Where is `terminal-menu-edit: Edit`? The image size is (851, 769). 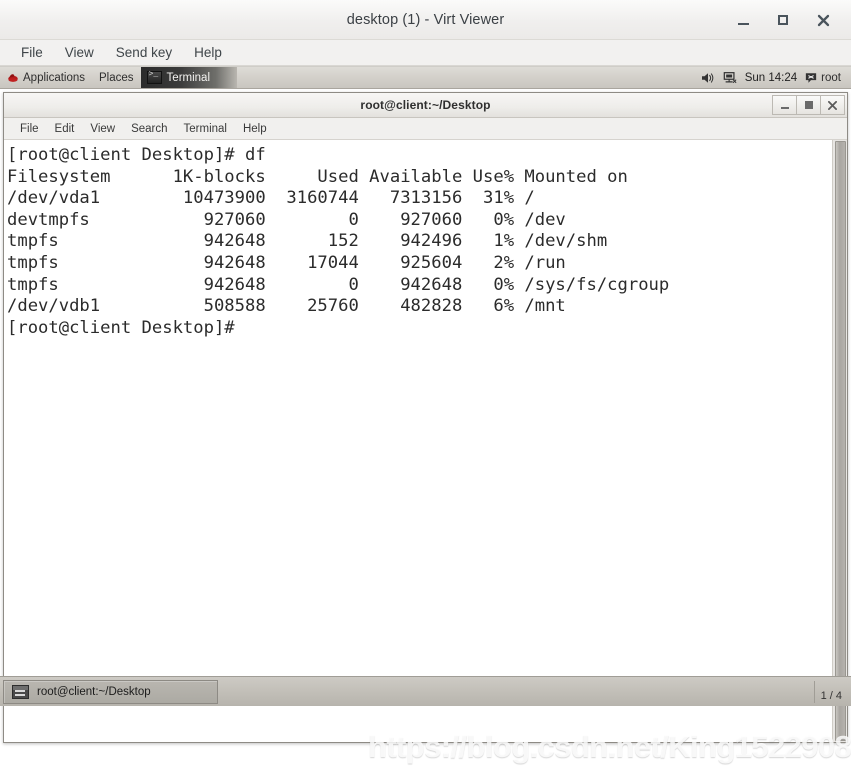
terminal-menu-edit: Edit is located at coordinates (65, 129).